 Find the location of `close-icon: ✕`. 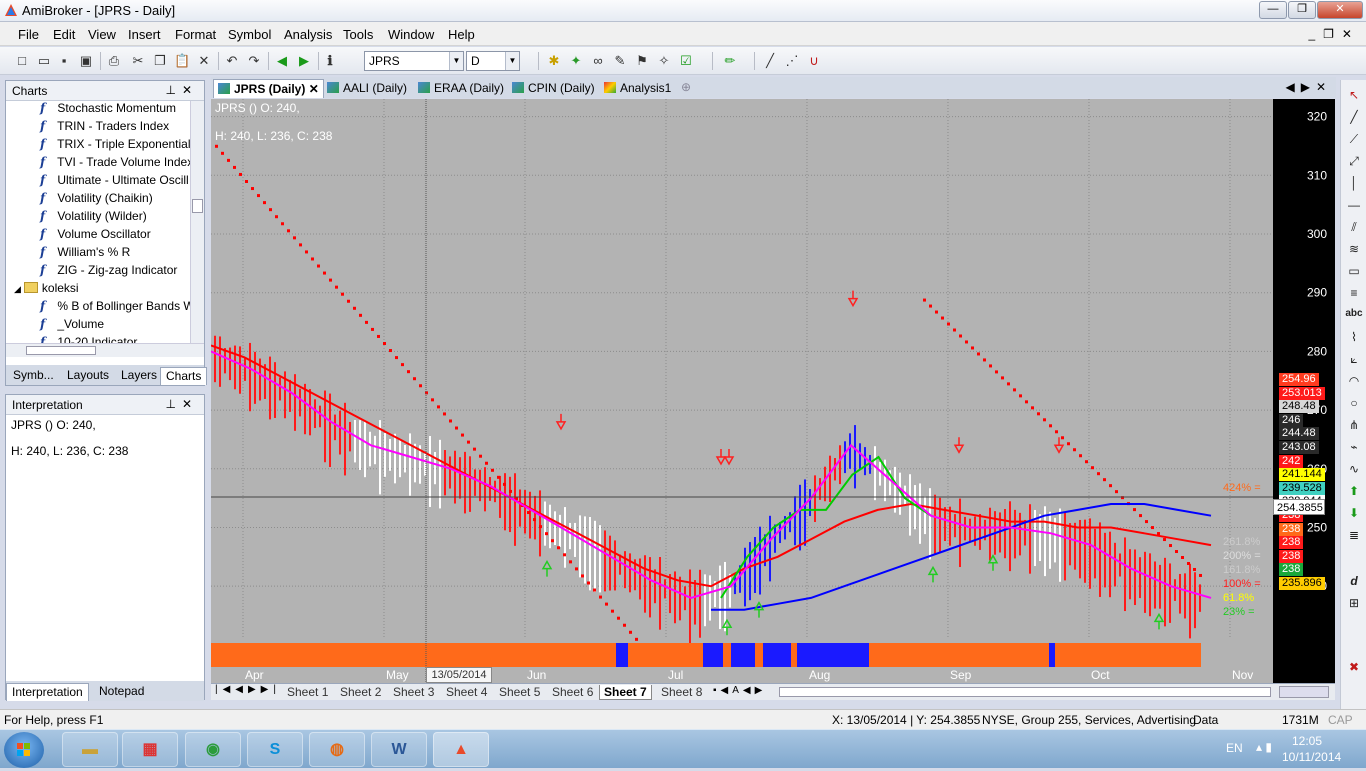

close-icon: ✕ is located at coordinates (314, 89).